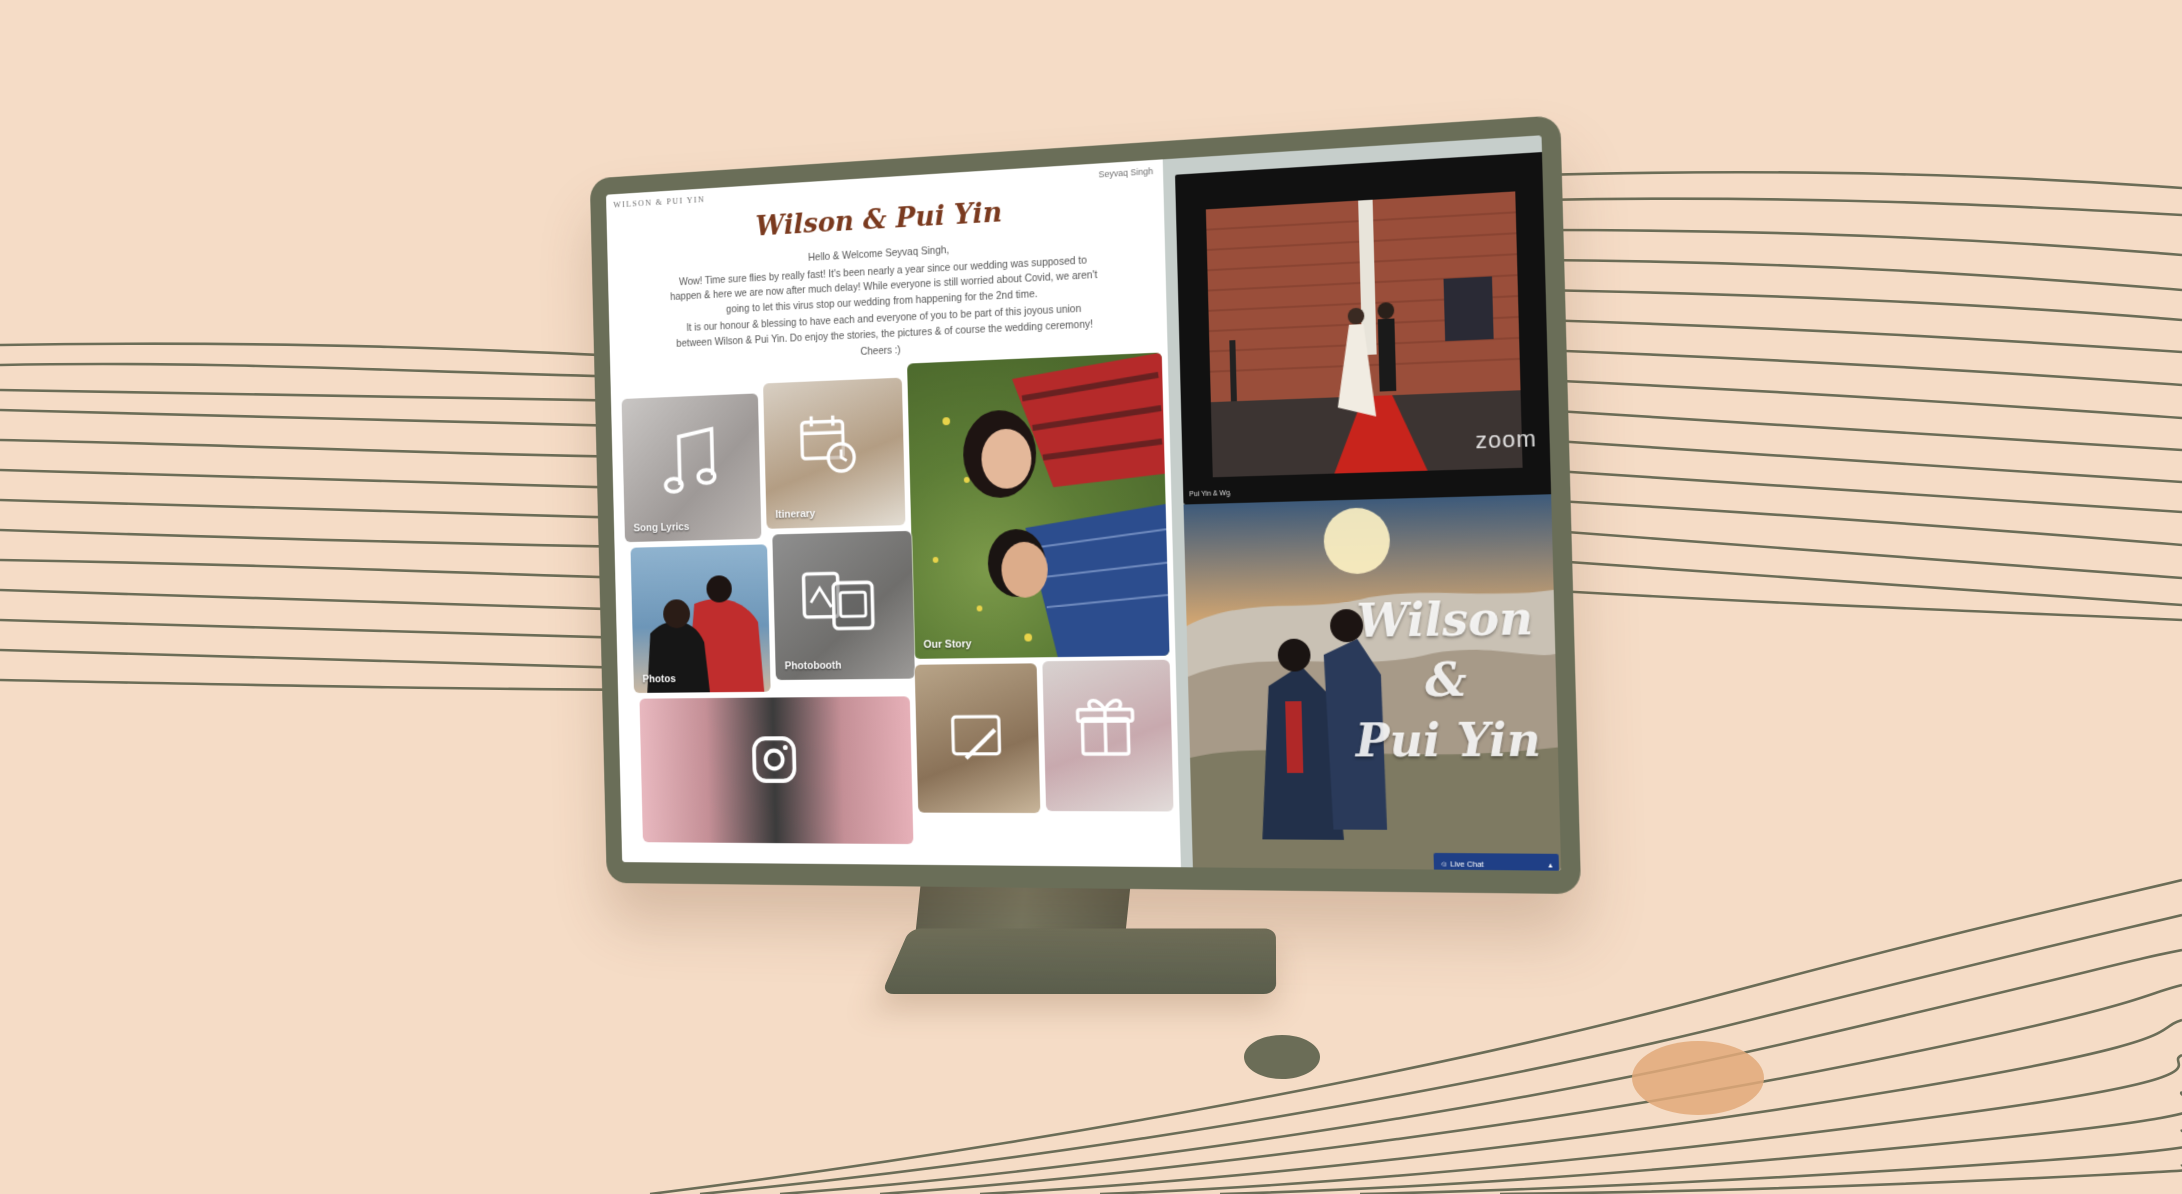 This screenshot has height=1194, width=2182. What do you see at coordinates (1497, 862) in the screenshot?
I see `live-chat-button: ☺ Live Chat ▴` at bounding box center [1497, 862].